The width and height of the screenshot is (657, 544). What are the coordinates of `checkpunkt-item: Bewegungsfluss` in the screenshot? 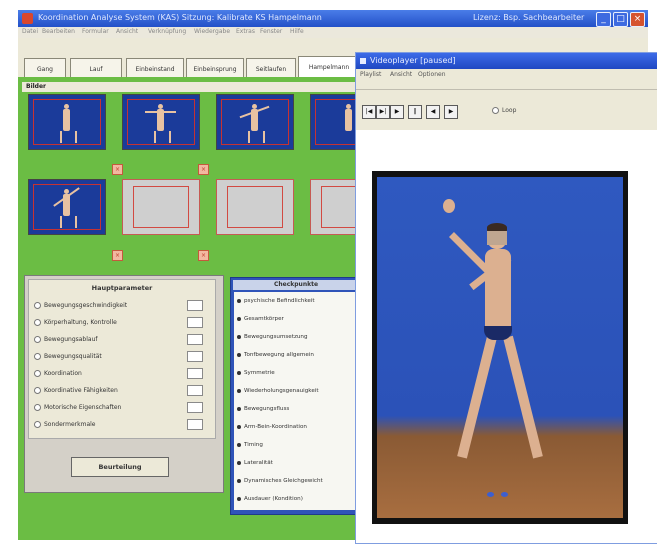 It's located at (263, 409).